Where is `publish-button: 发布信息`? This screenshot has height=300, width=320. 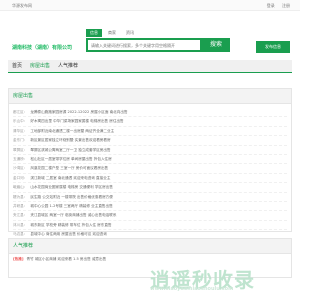 publish-button: 发布信息 is located at coordinates (273, 47).